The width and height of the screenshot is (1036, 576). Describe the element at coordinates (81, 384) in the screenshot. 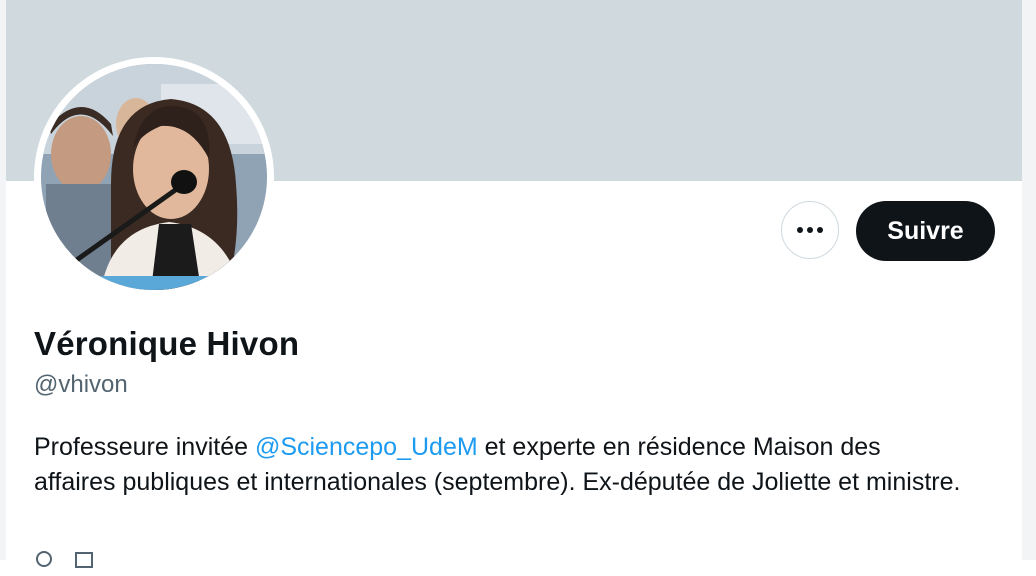

I see `profile-handle: @vhivon` at that location.